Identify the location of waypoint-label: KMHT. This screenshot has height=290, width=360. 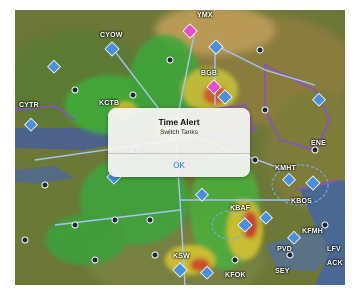
(286, 168).